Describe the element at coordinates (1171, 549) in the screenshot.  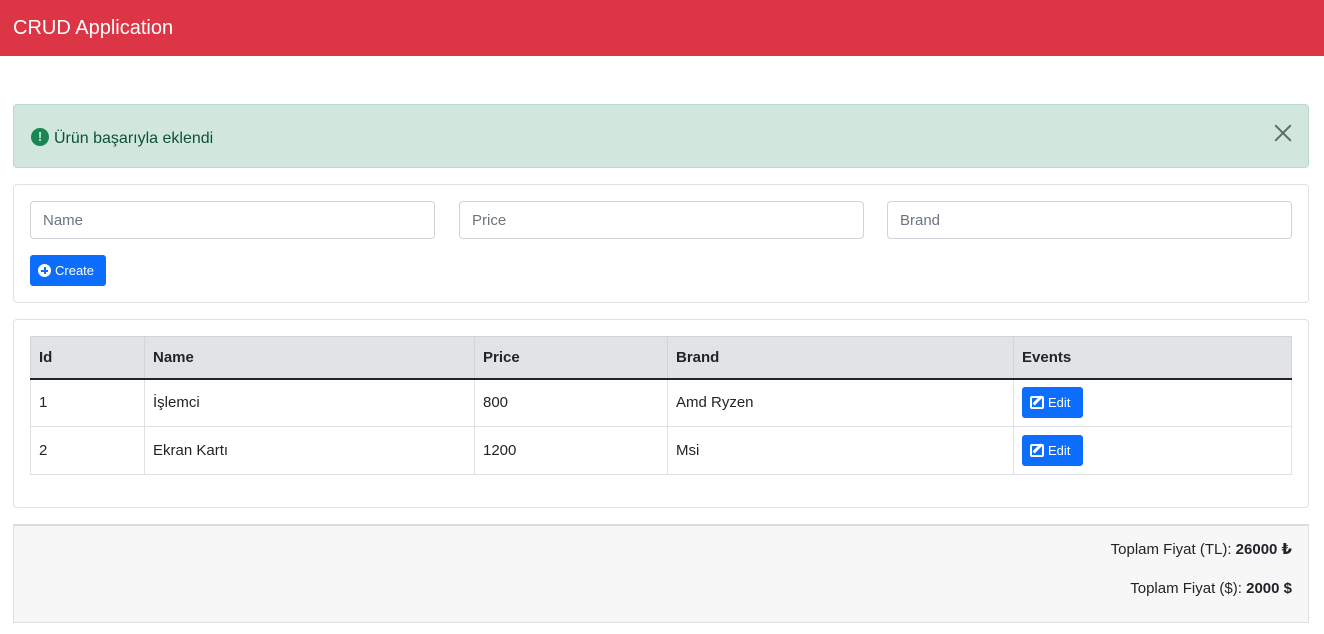
I see `total-tl-label: Toplam Fiyat (TL):` at that location.